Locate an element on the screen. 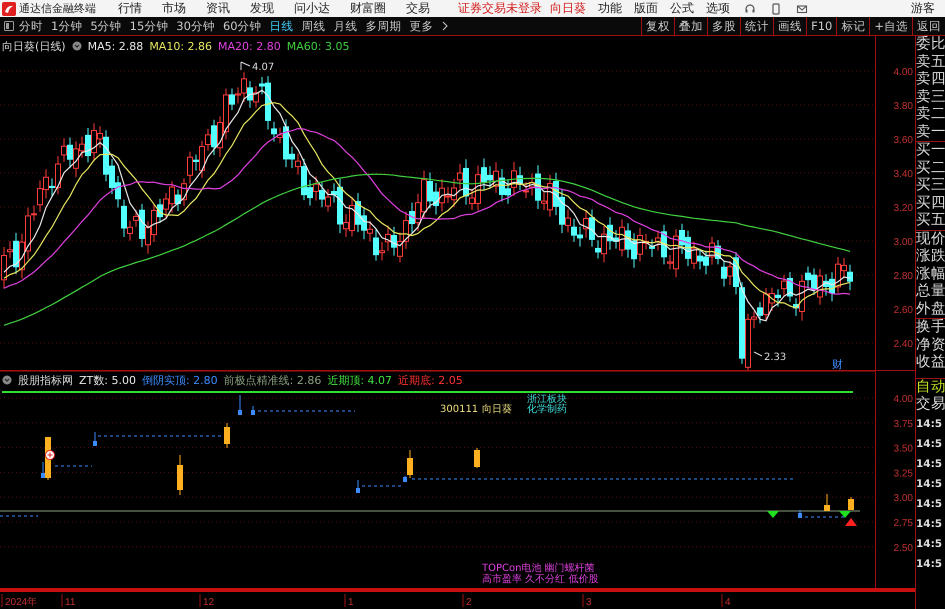 Image resolution: width=945 pixels, height=609 pixels. toolbar-button: 叠加 is located at coordinates (691, 26).